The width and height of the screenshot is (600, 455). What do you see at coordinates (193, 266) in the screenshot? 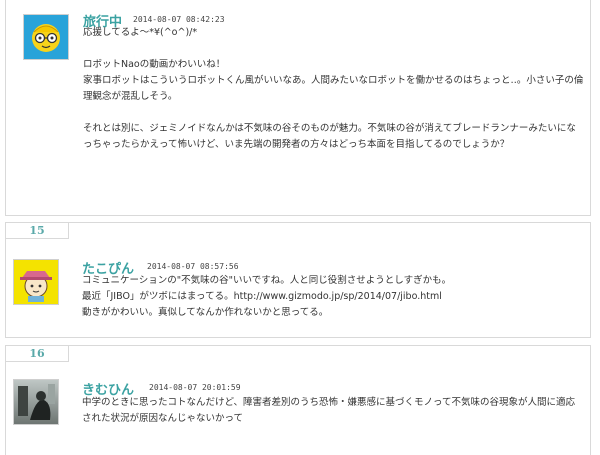
I see `comment-timestamp: 2014-08-07 08:57:56` at bounding box center [193, 266].